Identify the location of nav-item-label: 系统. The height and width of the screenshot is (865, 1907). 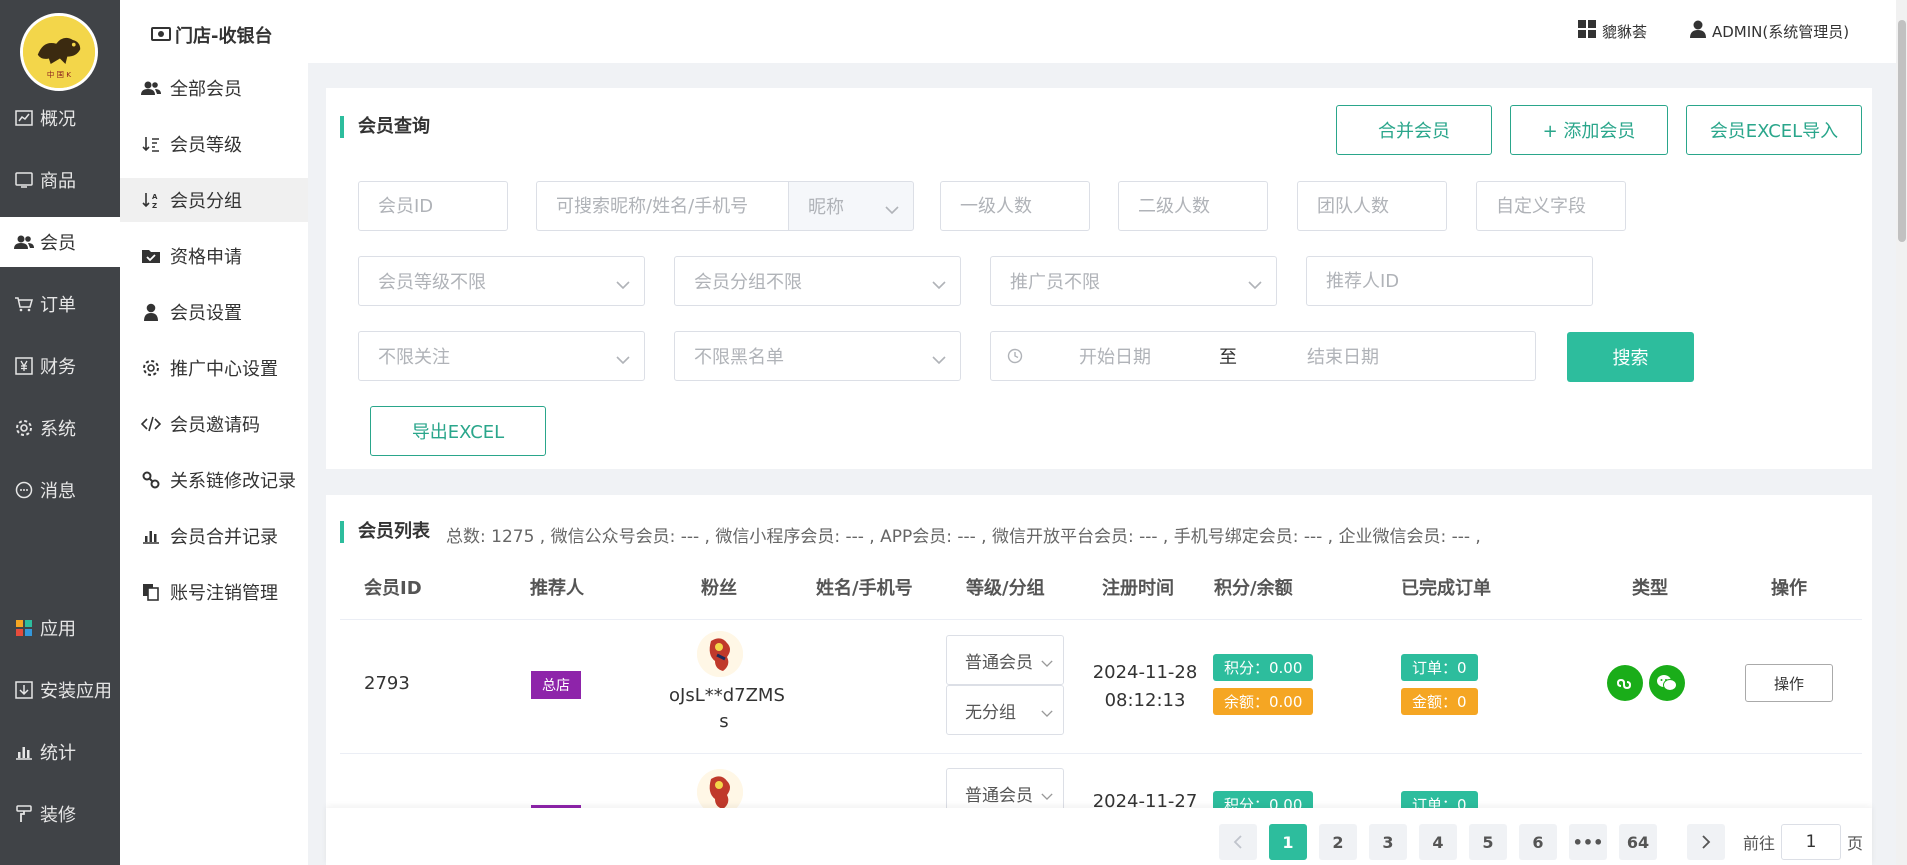
(58, 429).